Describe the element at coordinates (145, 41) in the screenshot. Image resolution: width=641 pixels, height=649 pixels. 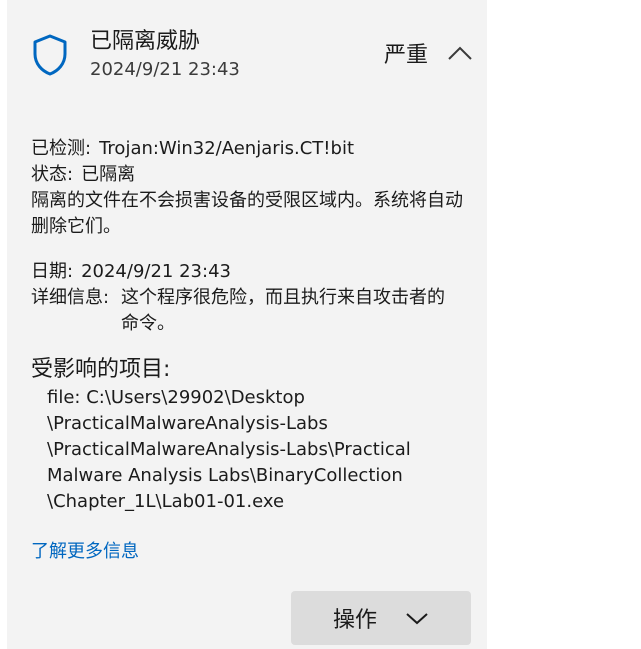
I see `threat-title: 已隔离威胁` at that location.